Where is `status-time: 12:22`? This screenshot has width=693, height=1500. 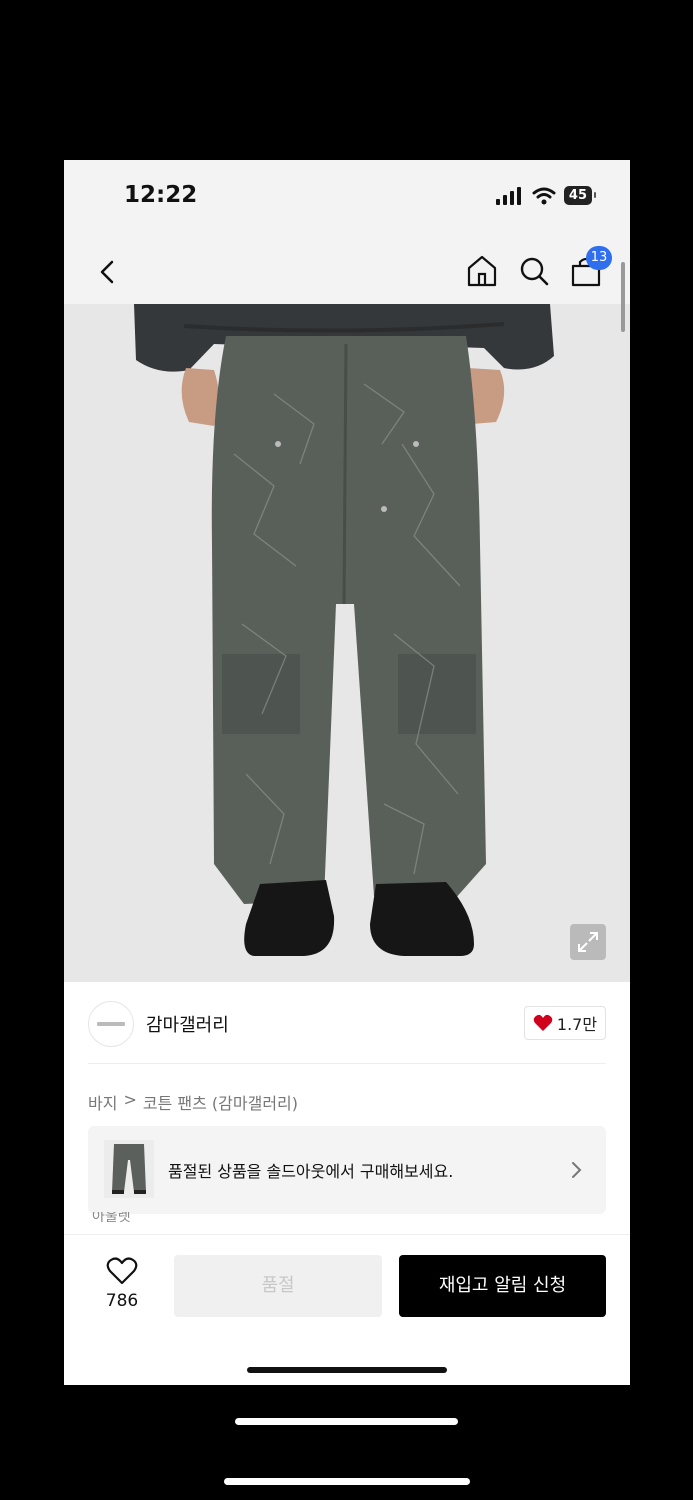
status-time: 12:22 is located at coordinates (161, 195).